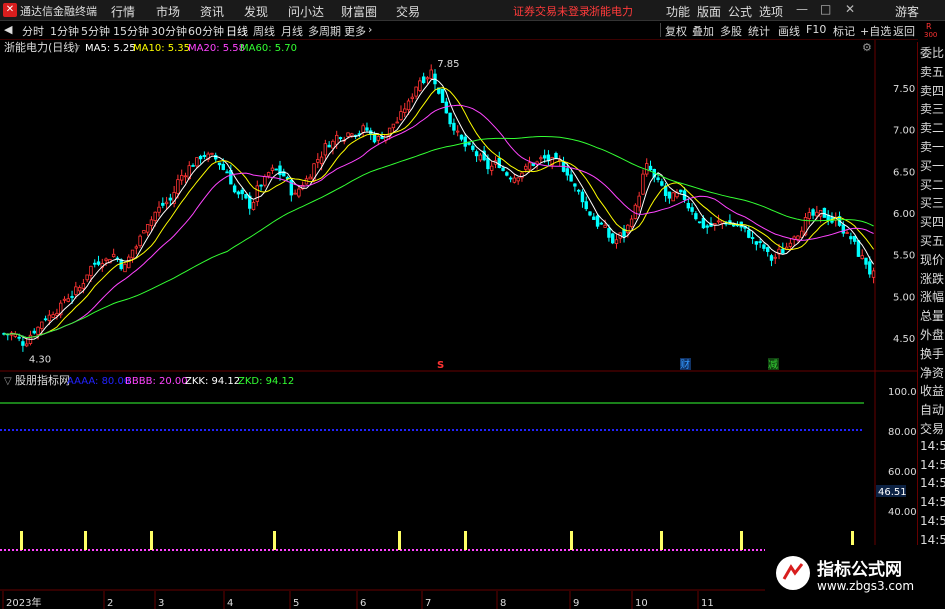 This screenshot has width=945, height=609. I want to click on menu-function: 功能, so click(678, 11).